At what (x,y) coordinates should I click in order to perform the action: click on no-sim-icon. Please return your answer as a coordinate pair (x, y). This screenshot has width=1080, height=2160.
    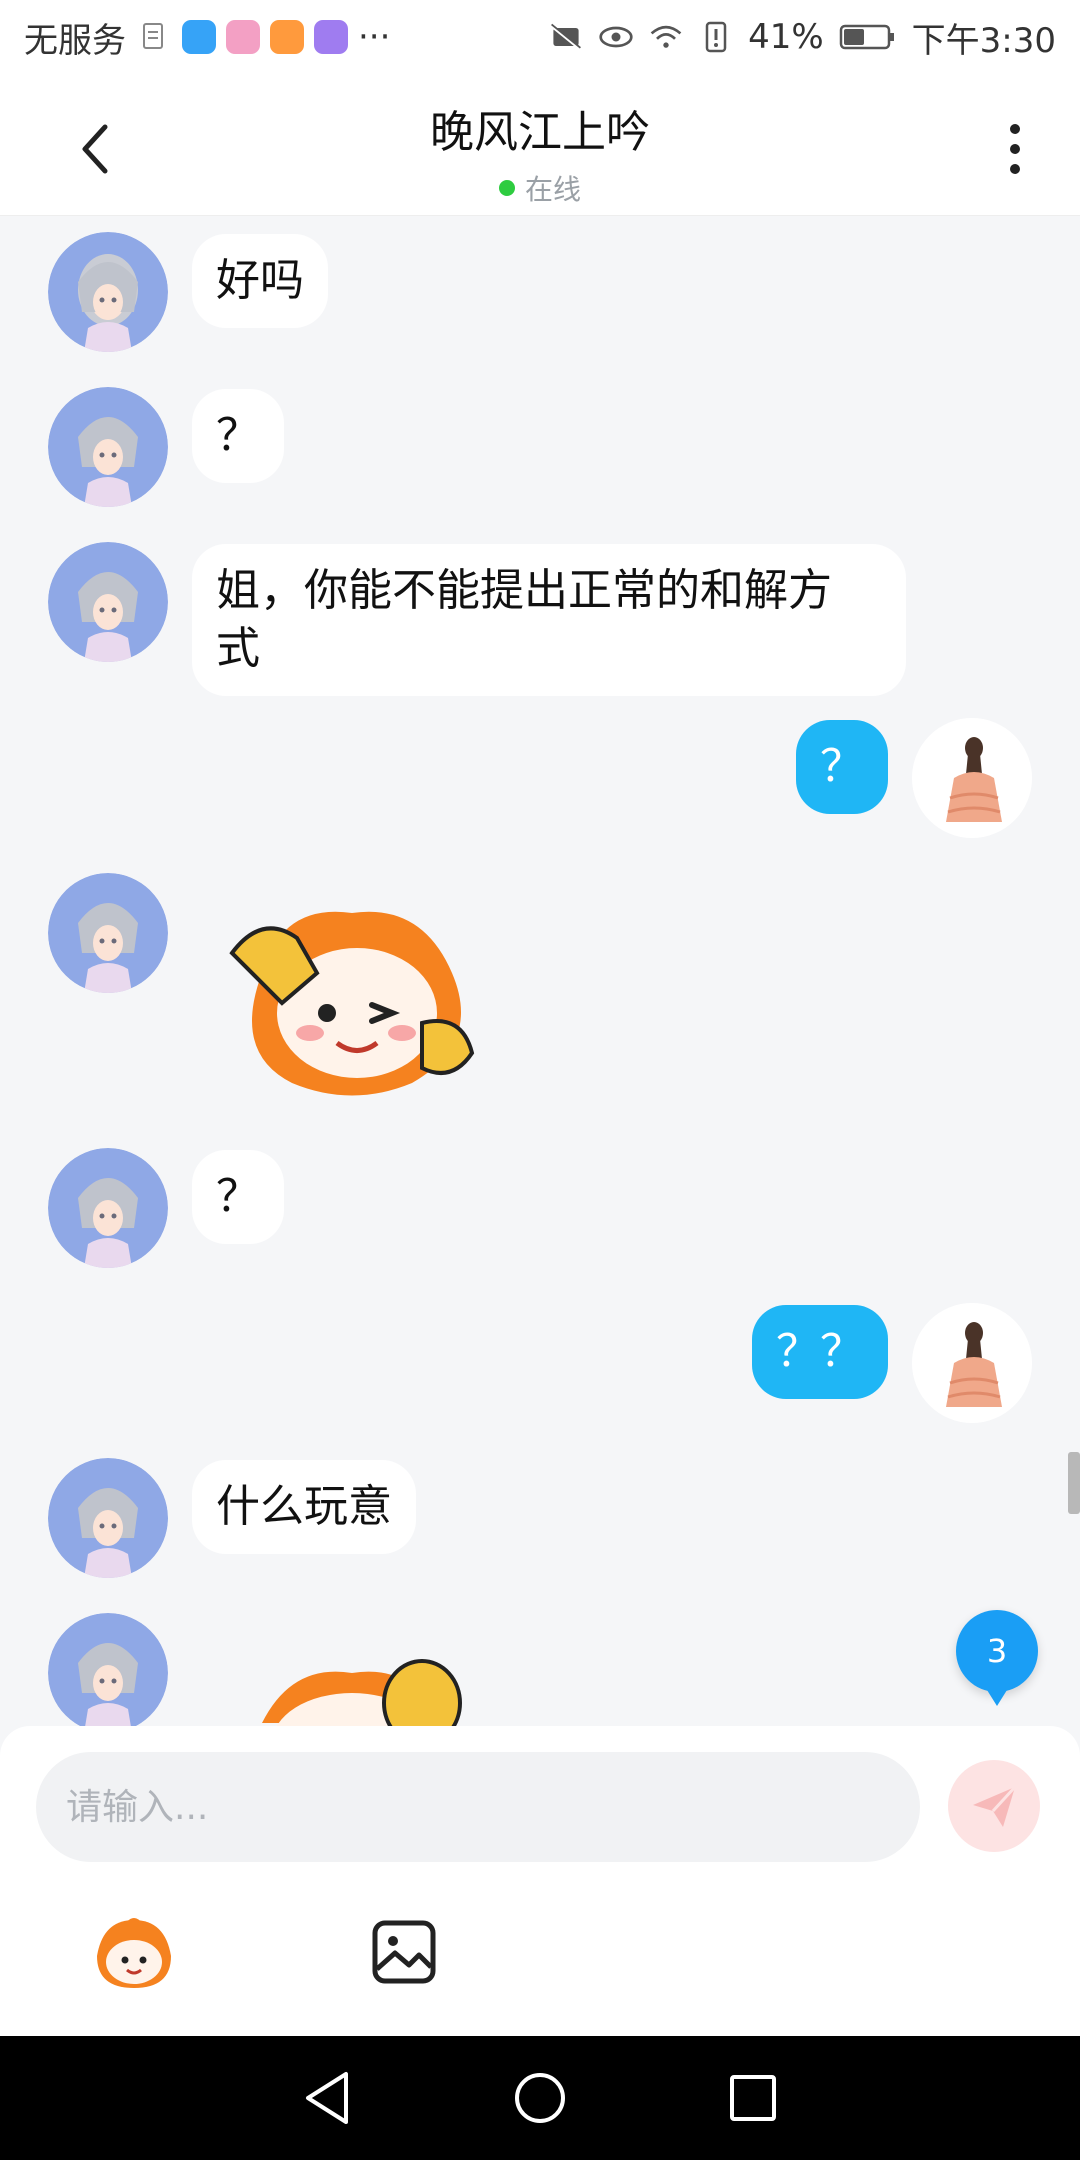
    Looking at the image, I should click on (566, 37).